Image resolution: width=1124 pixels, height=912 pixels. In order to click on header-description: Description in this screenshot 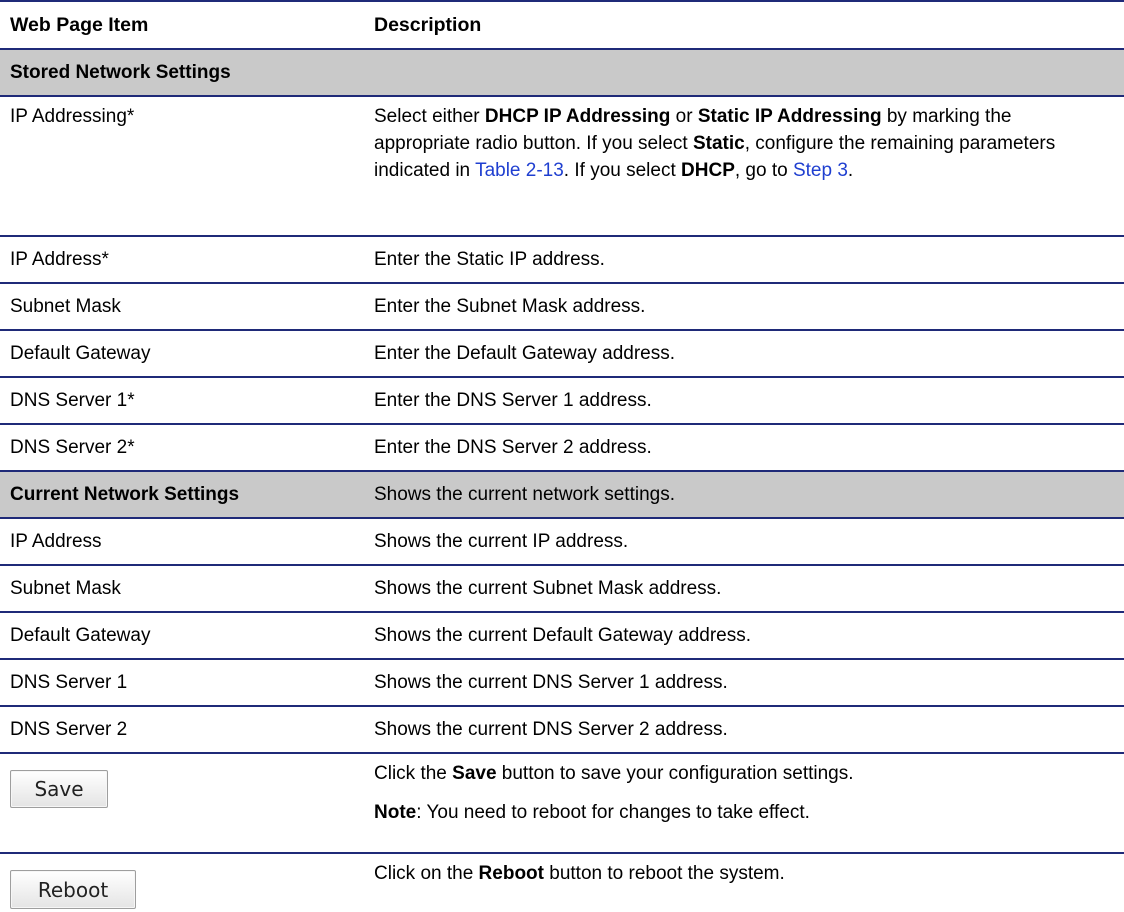, I will do `click(428, 25)`.